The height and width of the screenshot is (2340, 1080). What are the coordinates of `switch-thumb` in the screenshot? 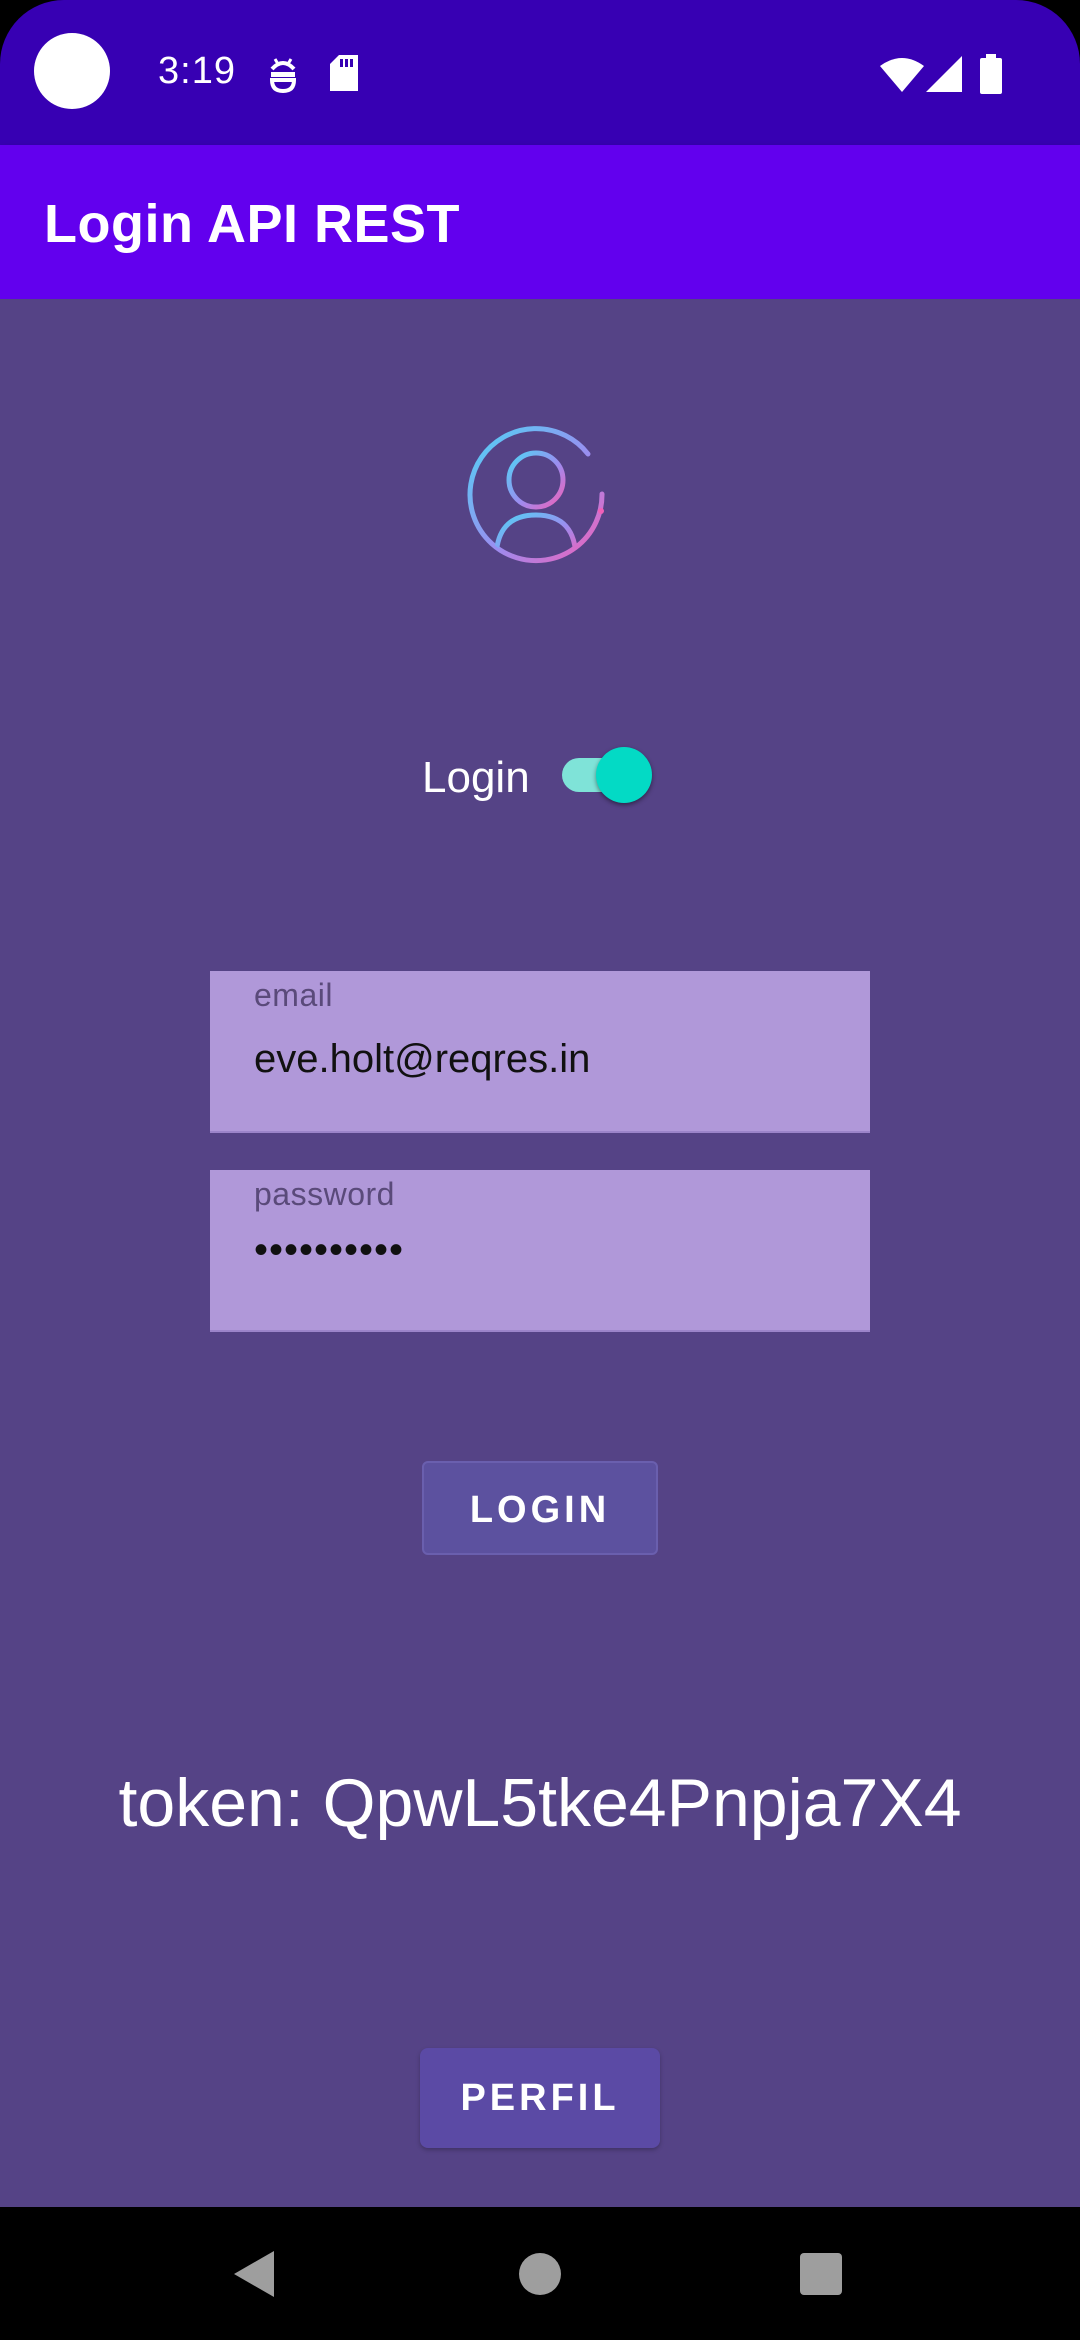 It's located at (624, 775).